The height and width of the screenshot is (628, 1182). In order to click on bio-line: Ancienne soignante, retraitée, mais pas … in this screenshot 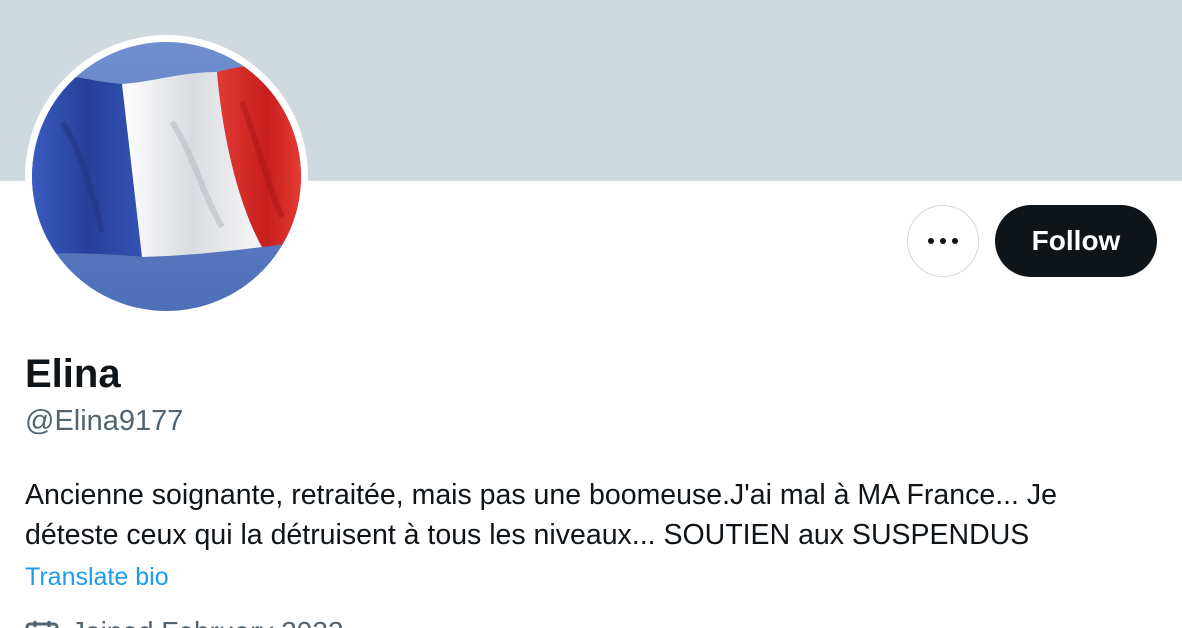, I will do `click(541, 495)`.